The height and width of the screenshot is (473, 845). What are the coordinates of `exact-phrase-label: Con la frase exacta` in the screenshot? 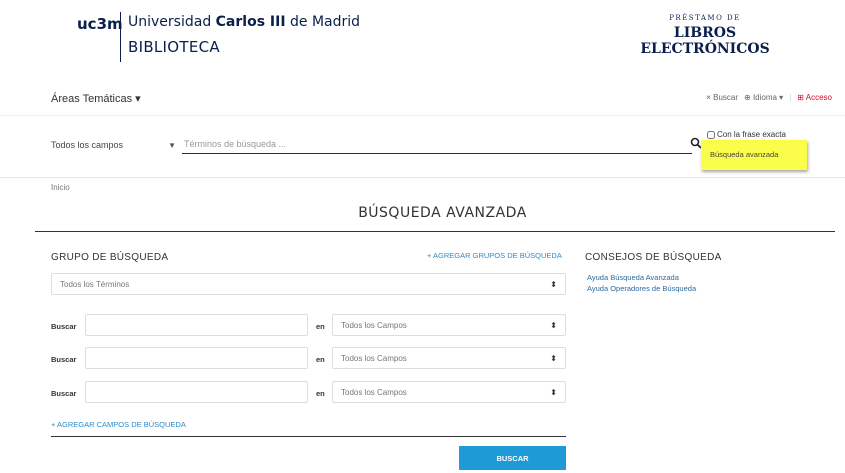 It's located at (751, 134).